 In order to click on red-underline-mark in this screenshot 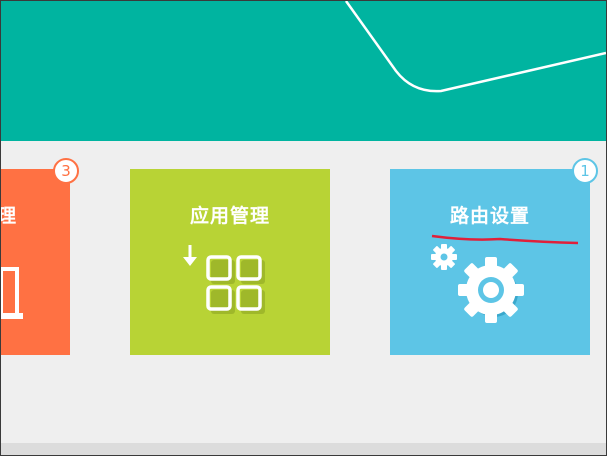, I will do `click(505, 239)`.